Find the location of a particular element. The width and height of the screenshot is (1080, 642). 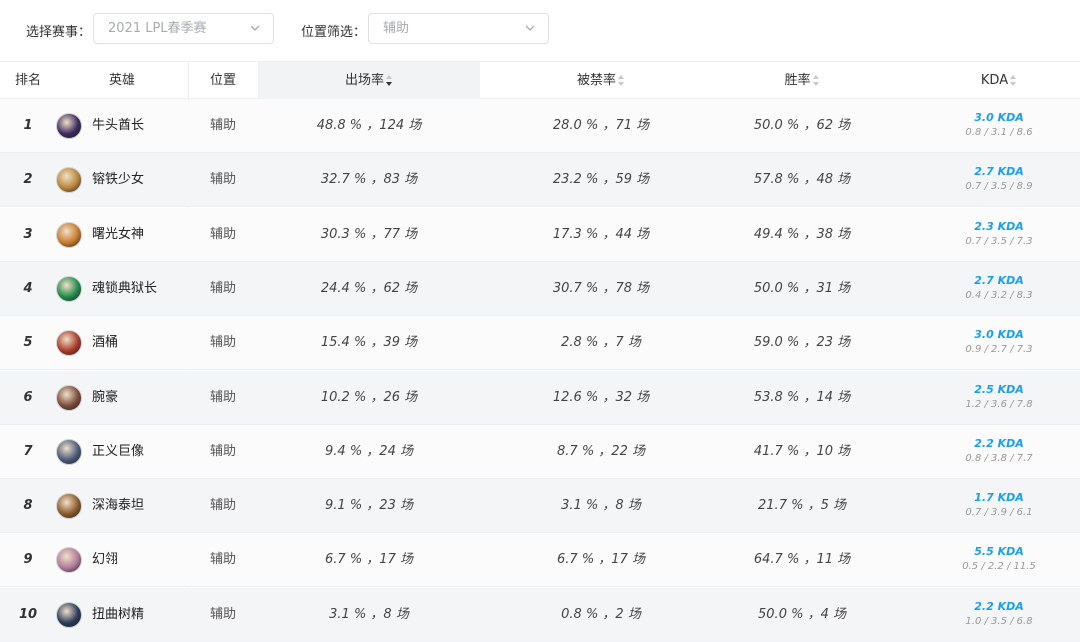

pick-rate-cell: 24.4 % ，62 场 is located at coordinates (369, 288).